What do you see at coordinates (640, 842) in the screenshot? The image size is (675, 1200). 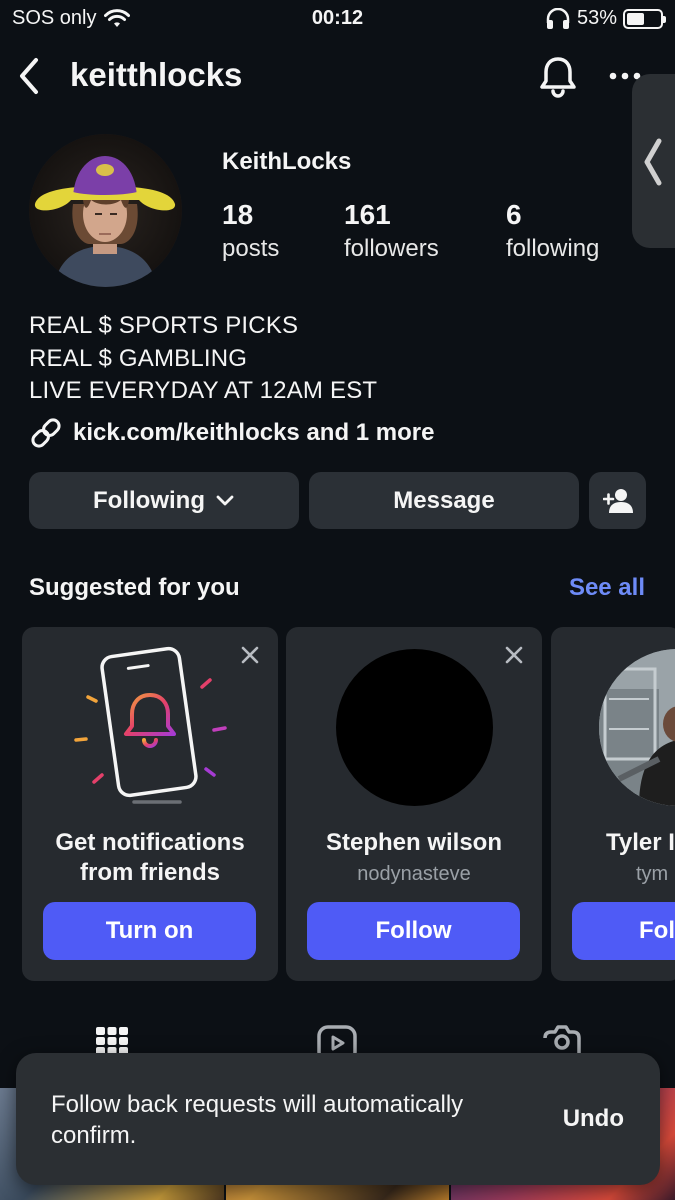 I see `suggested-user-name: Tyler I` at bounding box center [640, 842].